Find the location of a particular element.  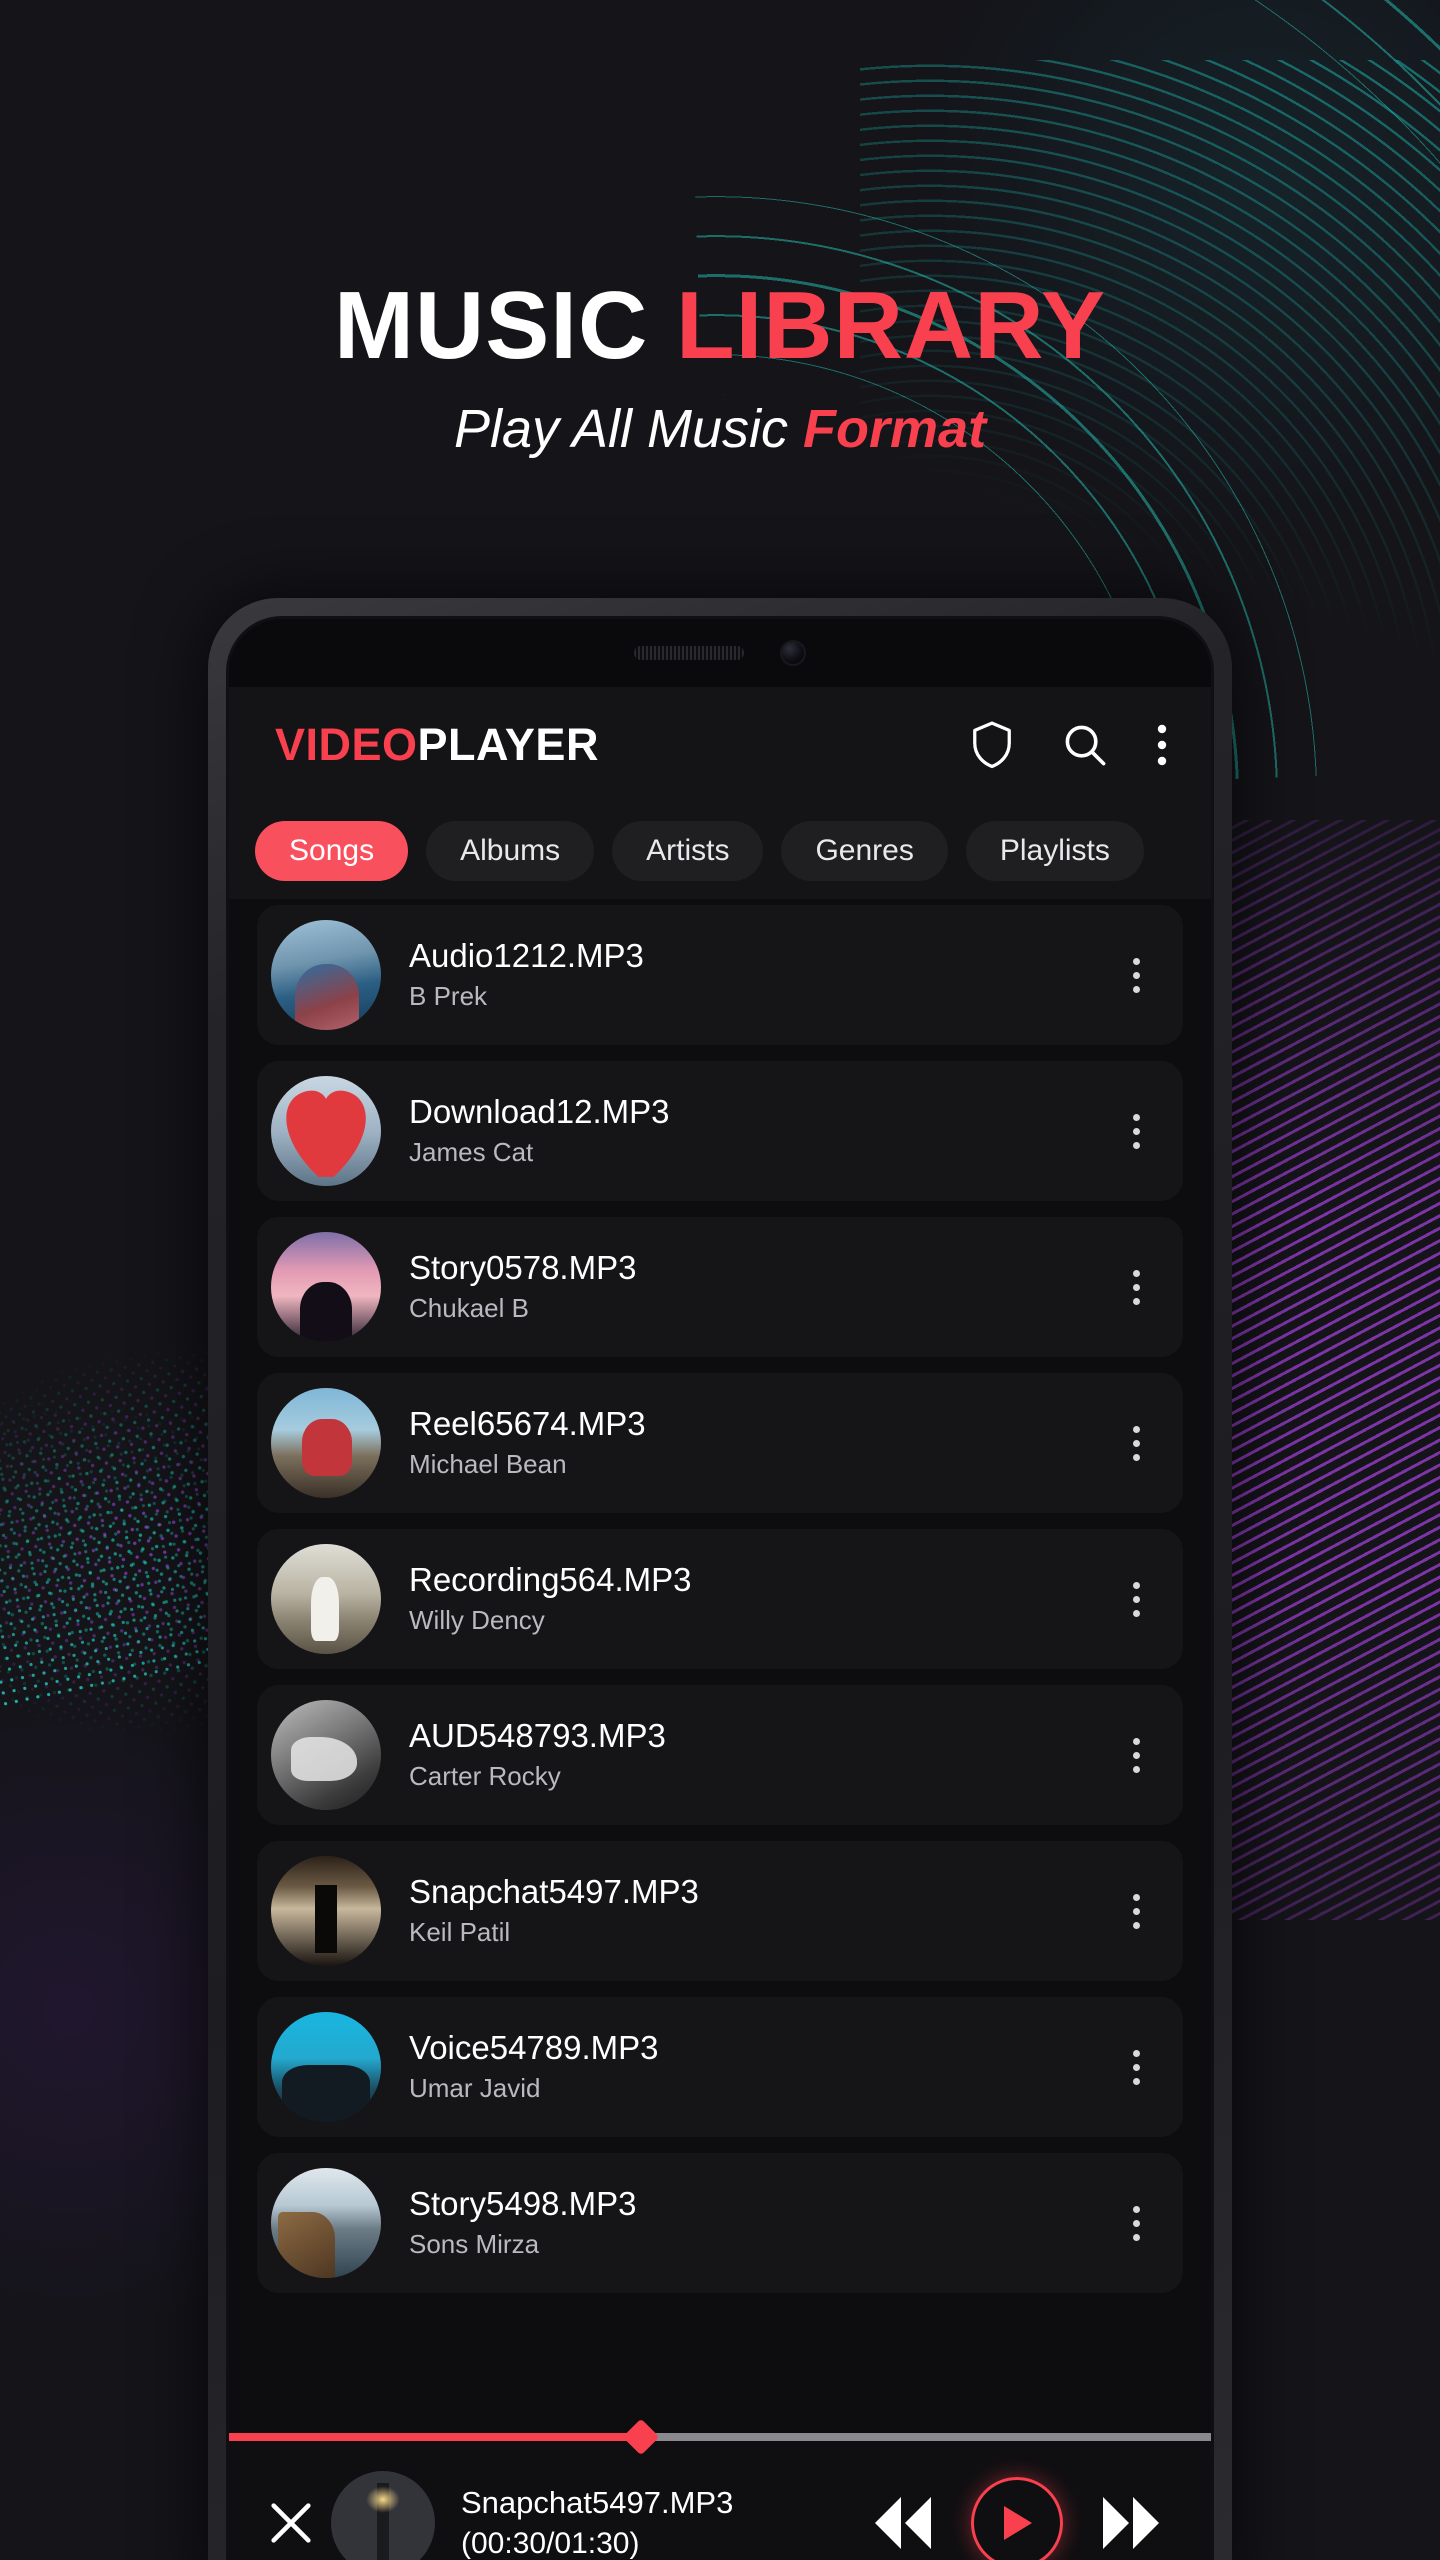

table-row: Reel65674.MP3 Michael Bean is located at coordinates (720, 1443).